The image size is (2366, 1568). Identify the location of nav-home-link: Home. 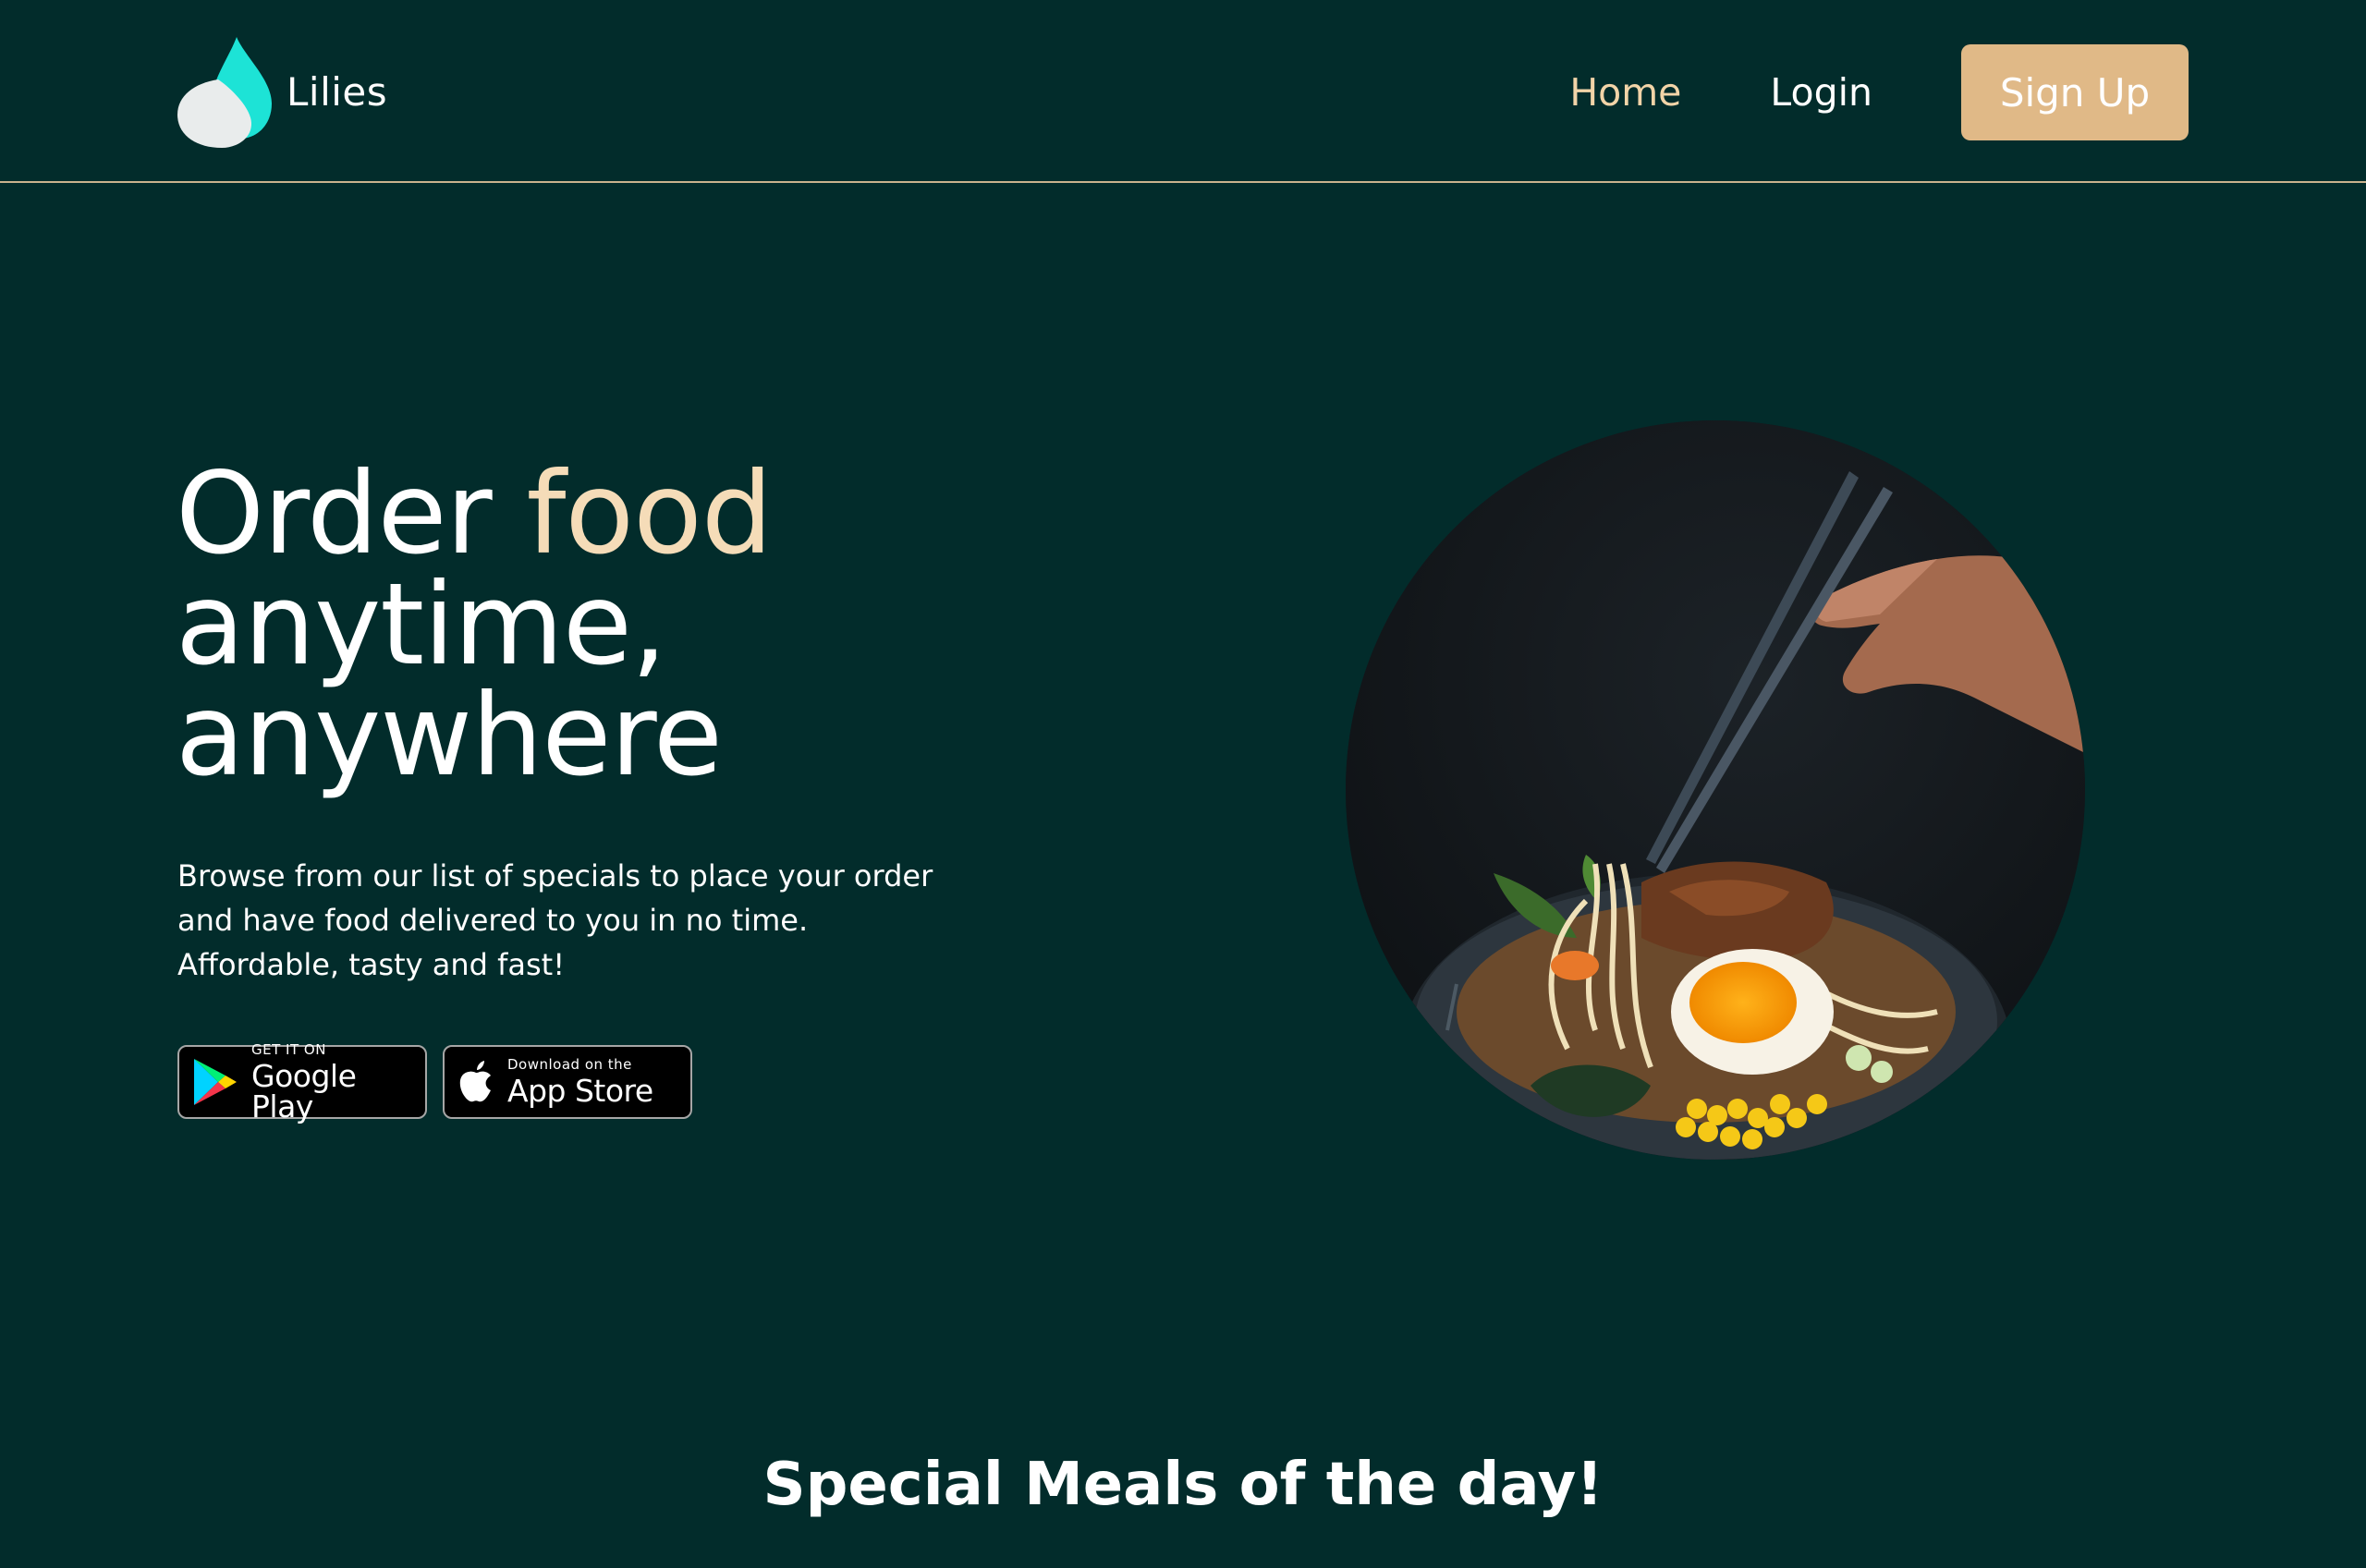
(1625, 92).